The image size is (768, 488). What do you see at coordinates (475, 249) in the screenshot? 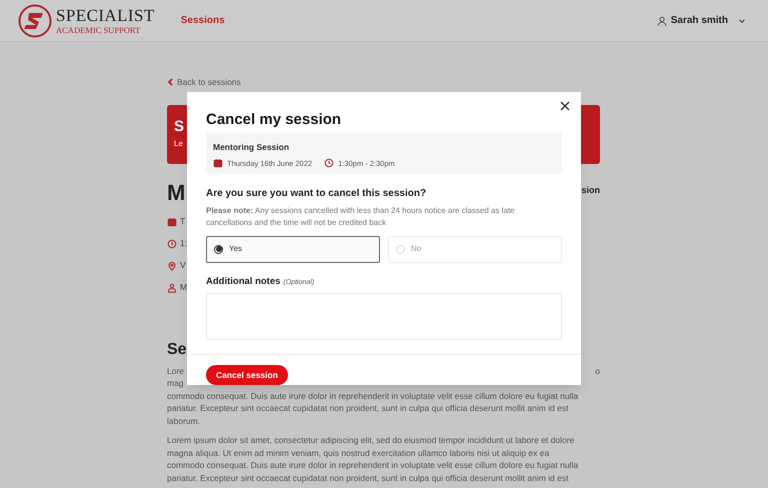
I see `radio-option: No` at bounding box center [475, 249].